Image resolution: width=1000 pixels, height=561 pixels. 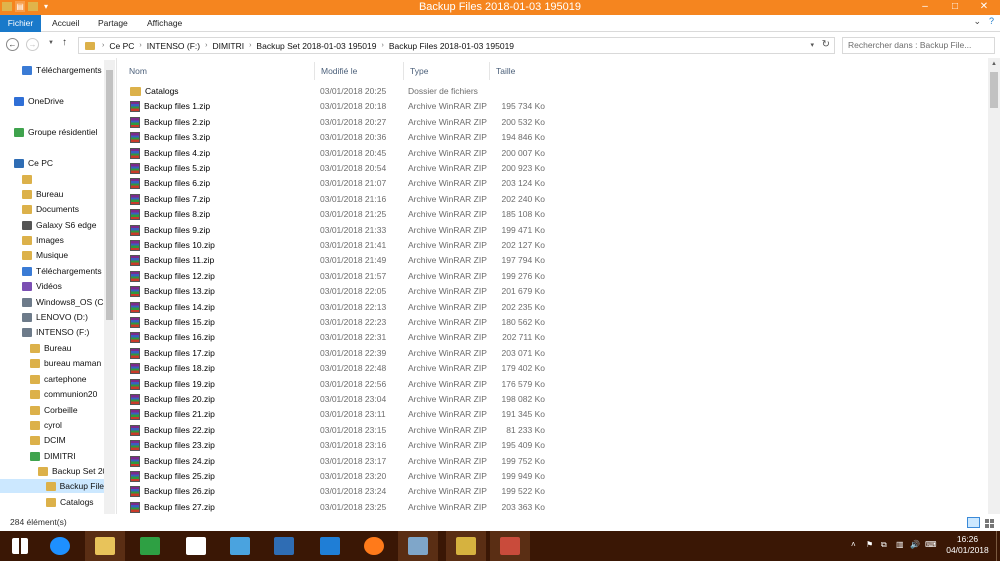 I want to click on nav-item: bureau maman, so click(x=65, y=363).